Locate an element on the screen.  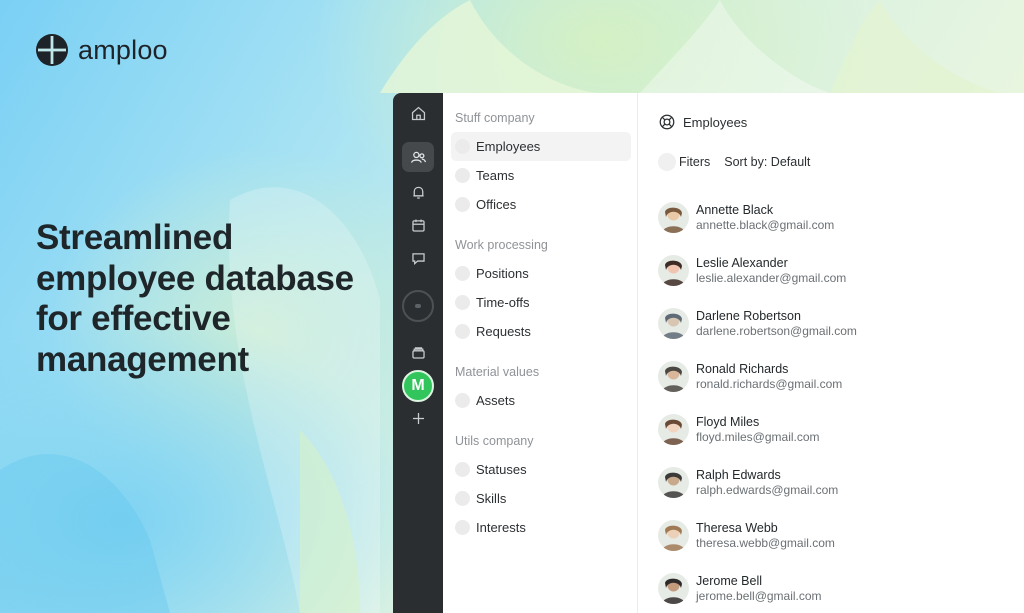
sidebar-item-skills: Skills is located at coordinates (541, 498).